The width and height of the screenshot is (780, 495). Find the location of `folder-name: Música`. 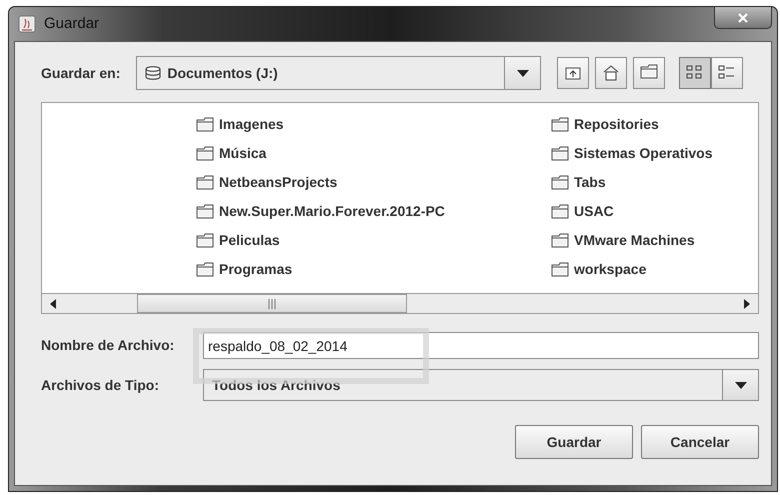

folder-name: Música is located at coordinates (242, 153).